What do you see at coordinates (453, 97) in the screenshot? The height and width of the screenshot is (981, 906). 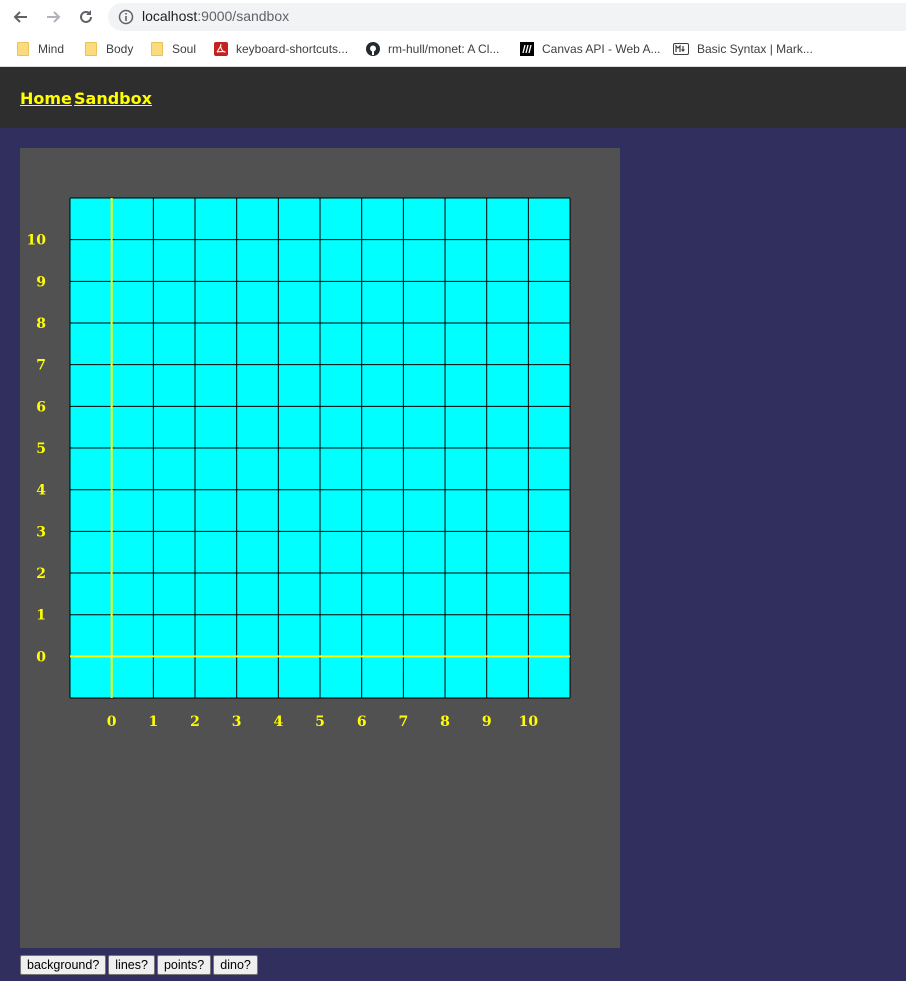 I see `site-header: Home Sandbox` at bounding box center [453, 97].